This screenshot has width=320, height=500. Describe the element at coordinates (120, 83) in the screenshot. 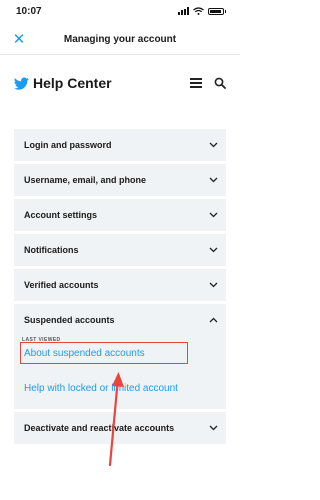

I see `help-center-header: Help Center` at that location.